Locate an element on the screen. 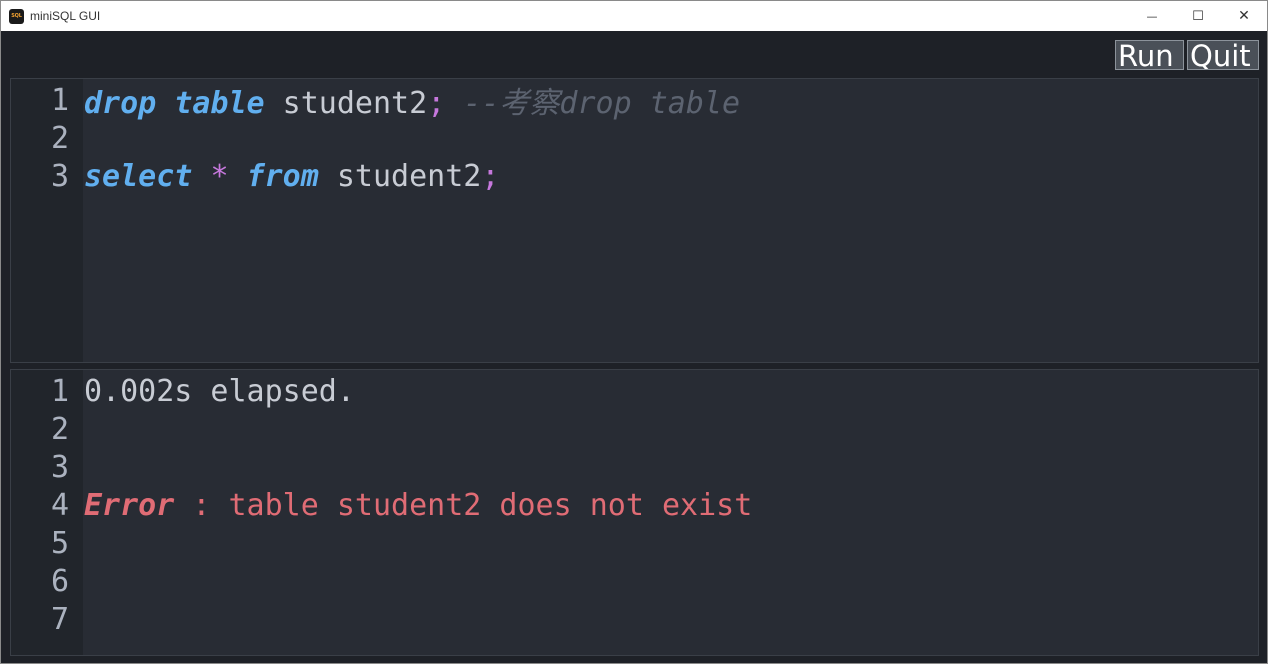  output-line: 3 is located at coordinates (634, 467).